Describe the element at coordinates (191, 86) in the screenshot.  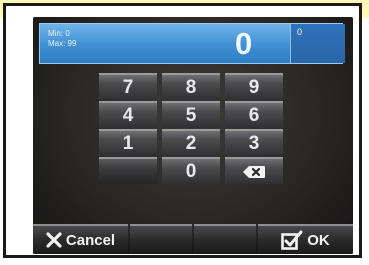
I see `key-8: 8` at that location.